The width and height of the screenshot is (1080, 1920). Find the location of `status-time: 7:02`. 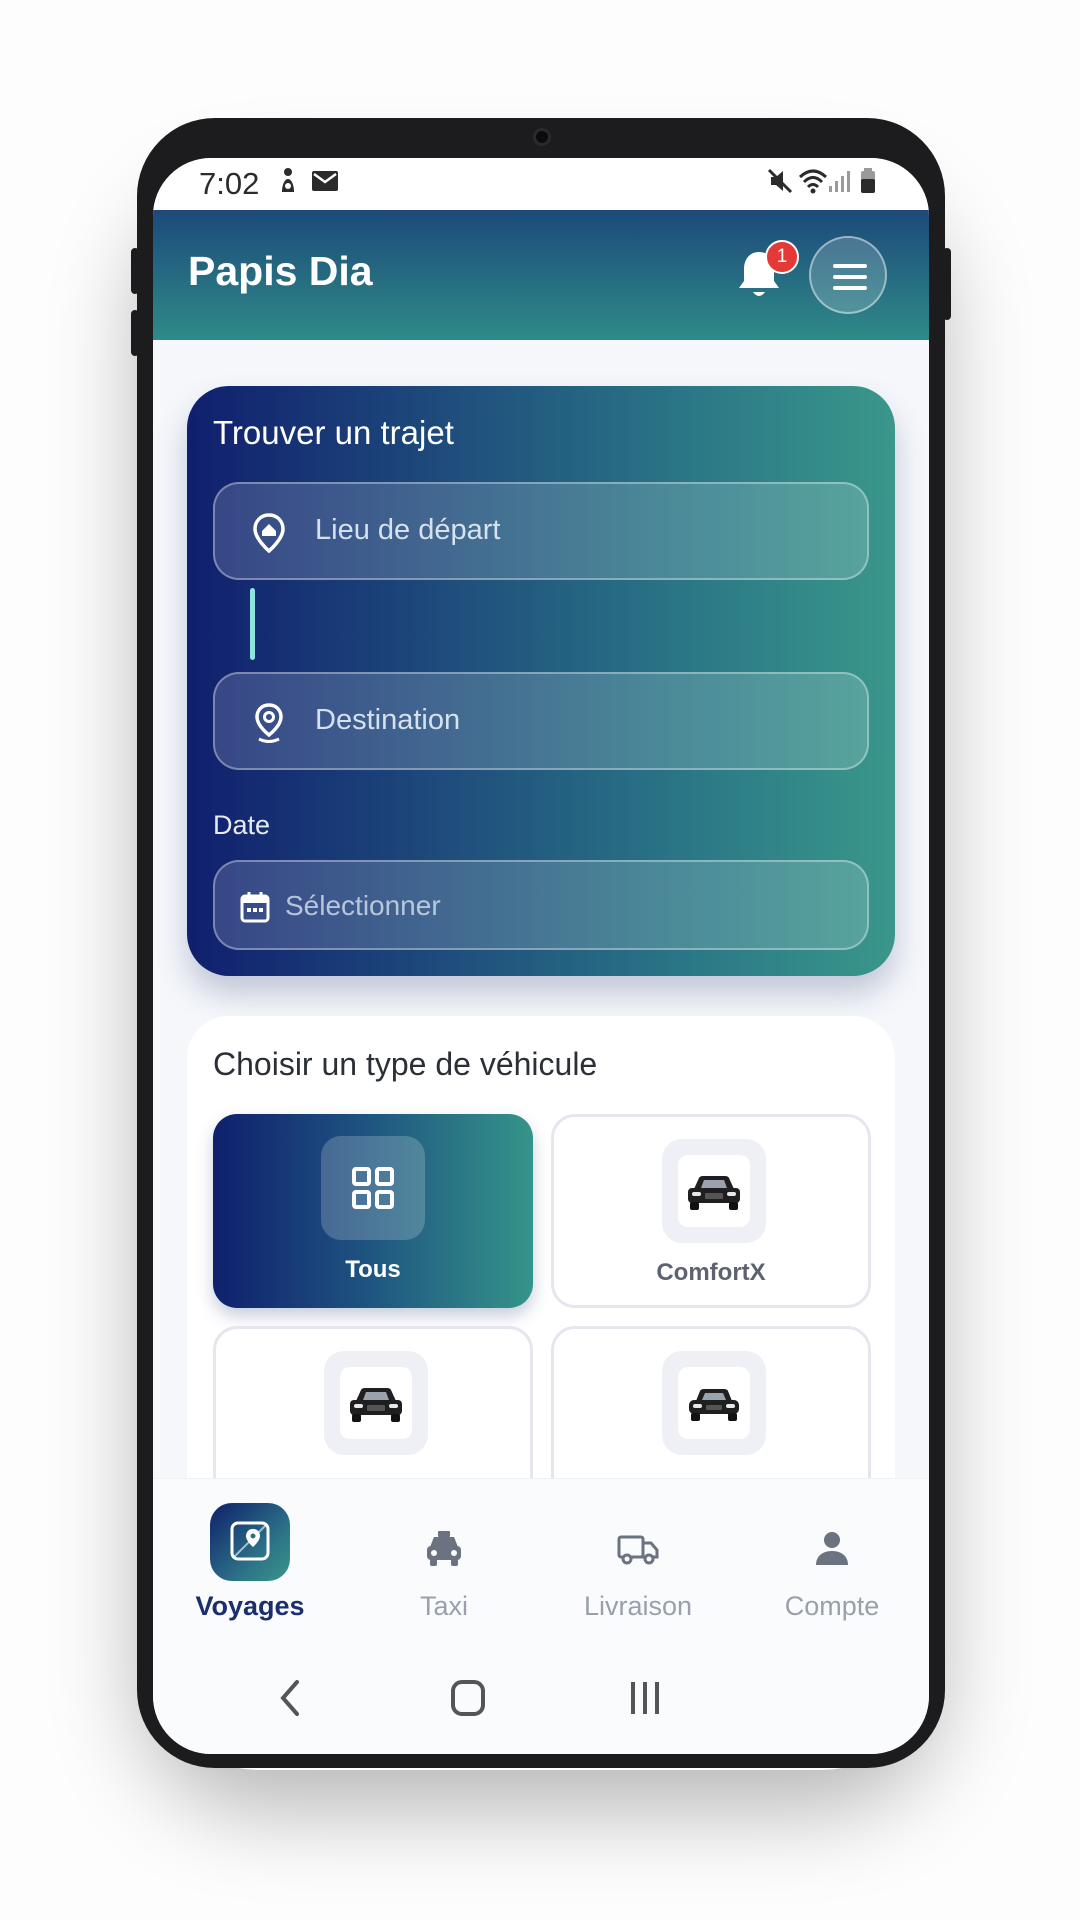

status-time: 7:02 is located at coordinates (229, 183).